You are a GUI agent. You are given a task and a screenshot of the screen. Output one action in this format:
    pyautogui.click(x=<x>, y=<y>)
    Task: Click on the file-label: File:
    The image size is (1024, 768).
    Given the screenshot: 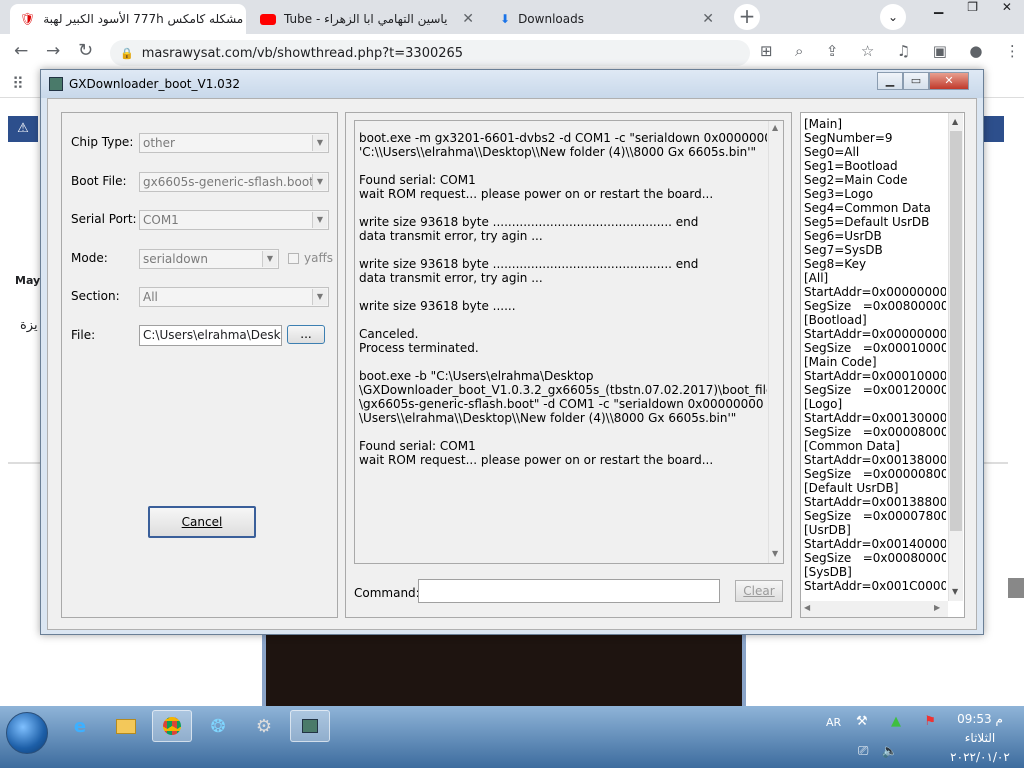 What is the action you would take?
    pyautogui.click(x=83, y=335)
    